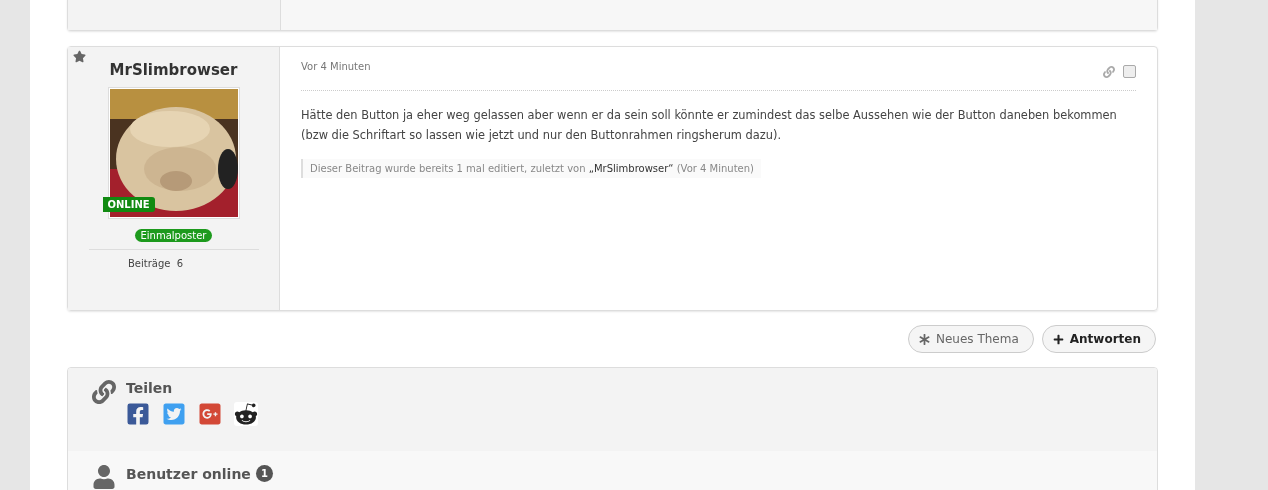 This screenshot has width=1268, height=490. Describe the element at coordinates (150, 388) in the screenshot. I see `section-title: Teilen` at that location.